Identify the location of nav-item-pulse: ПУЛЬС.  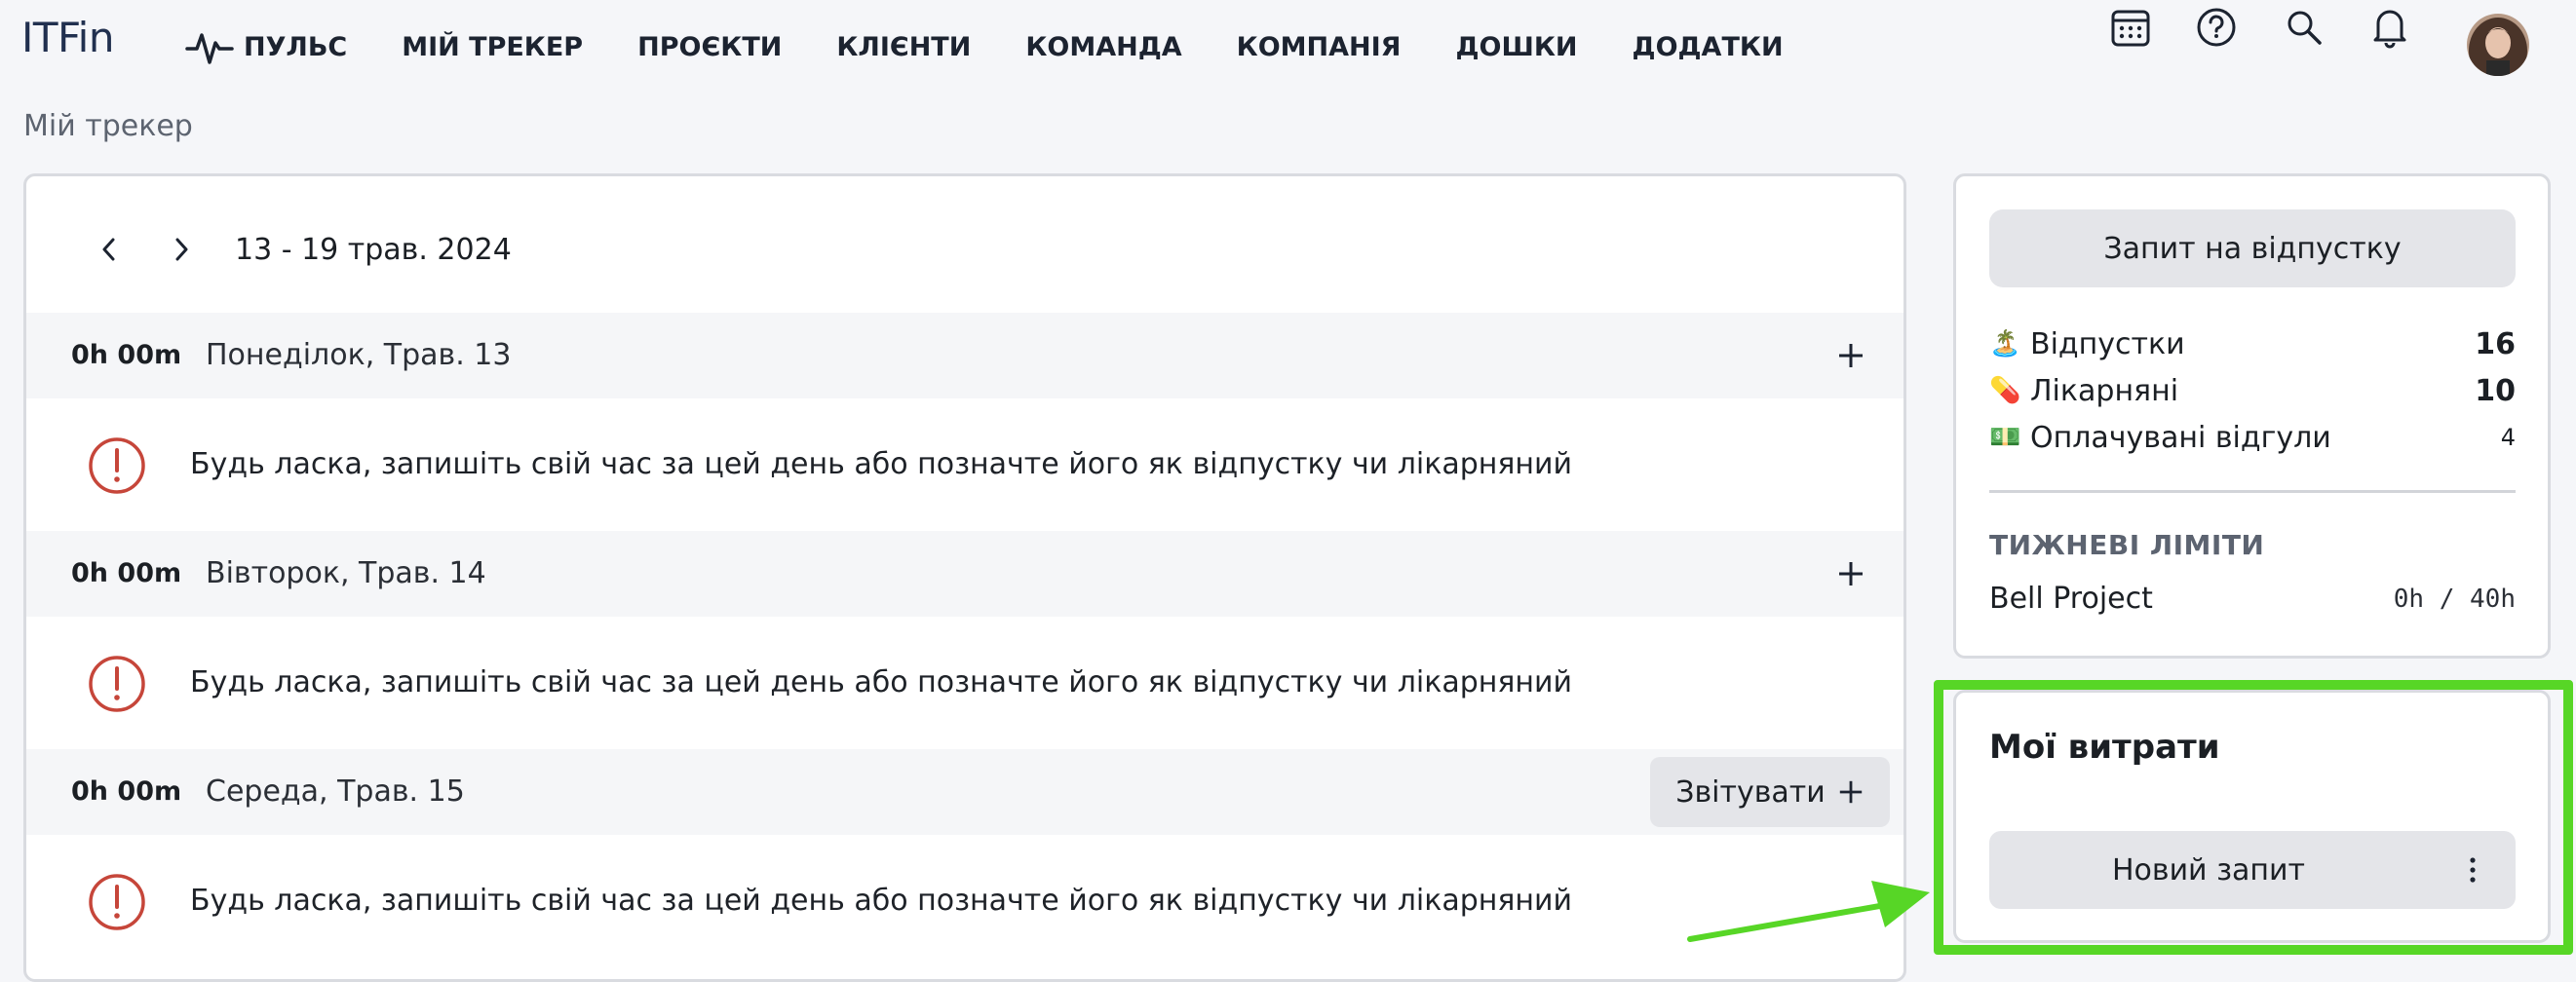
(266, 46).